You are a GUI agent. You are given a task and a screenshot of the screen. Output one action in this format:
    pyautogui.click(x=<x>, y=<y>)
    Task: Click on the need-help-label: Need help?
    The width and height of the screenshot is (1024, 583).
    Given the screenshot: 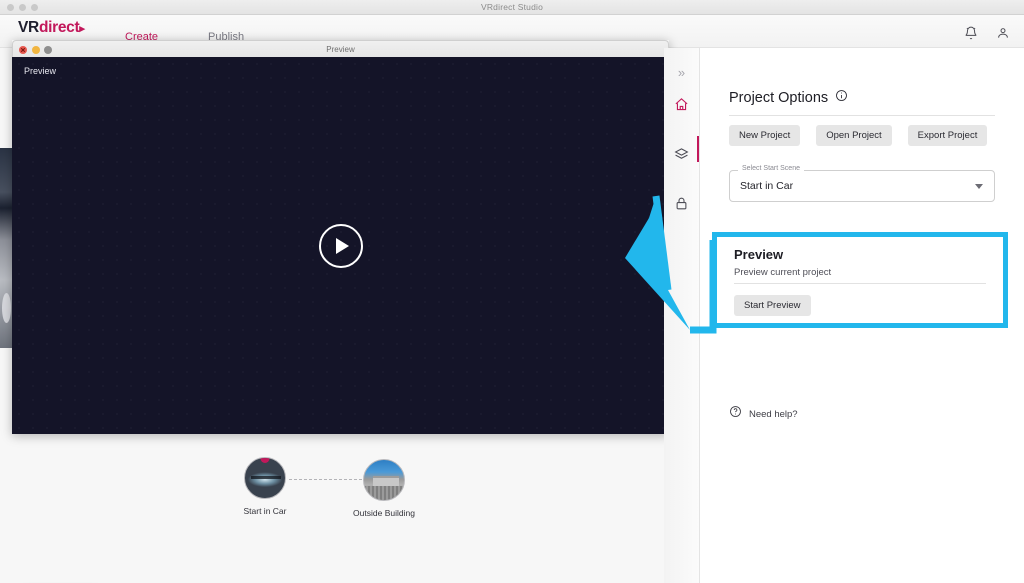 What is the action you would take?
    pyautogui.click(x=773, y=414)
    